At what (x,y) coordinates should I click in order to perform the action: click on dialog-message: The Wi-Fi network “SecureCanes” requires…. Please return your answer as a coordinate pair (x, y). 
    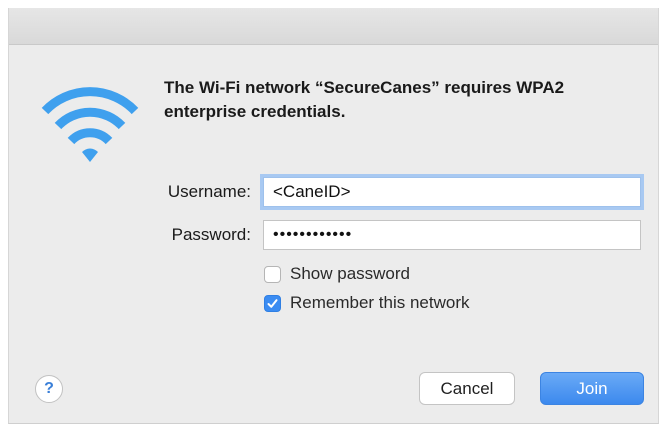
    Looking at the image, I should click on (364, 99).